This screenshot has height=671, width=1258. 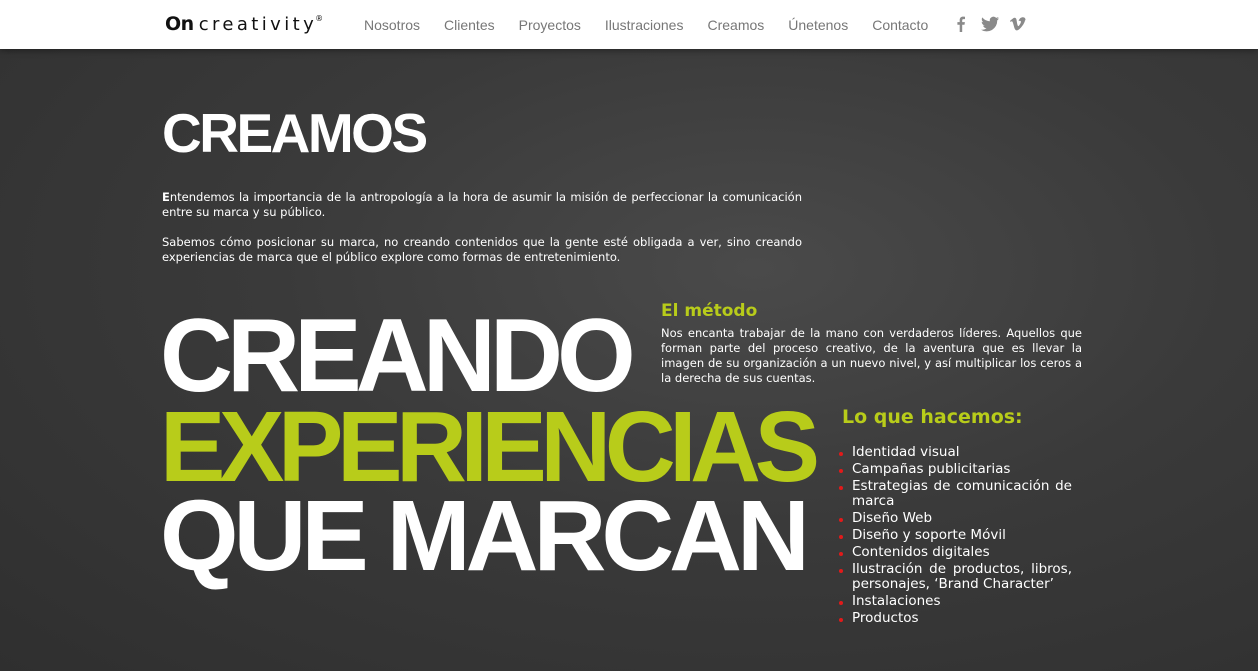 I want to click on list-item: Diseño y soporte Móvil, so click(x=955, y=535).